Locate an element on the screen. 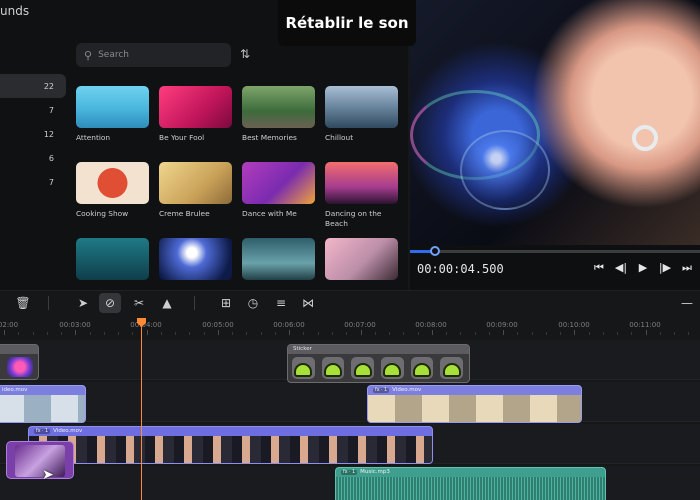 This screenshot has width=700, height=500. skip-start-icon: ⏮ is located at coordinates (599, 268).